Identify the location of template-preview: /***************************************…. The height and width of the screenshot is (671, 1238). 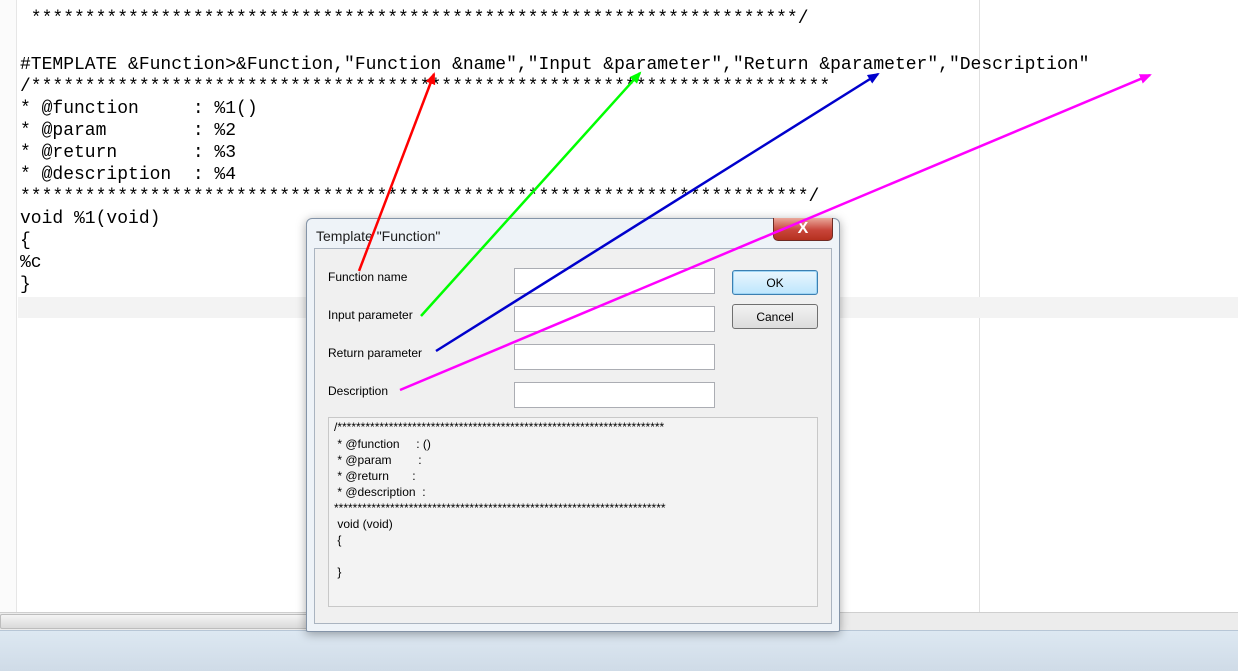
(573, 512).